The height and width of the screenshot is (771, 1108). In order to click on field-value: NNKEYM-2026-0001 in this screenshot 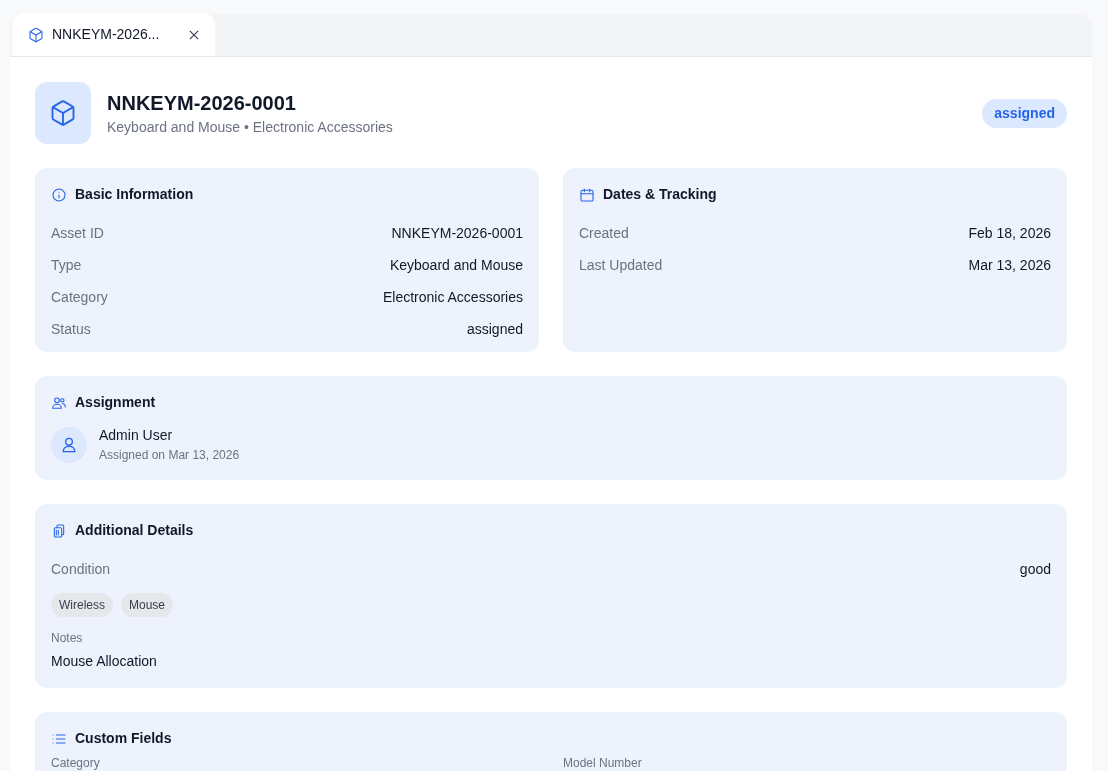, I will do `click(457, 233)`.